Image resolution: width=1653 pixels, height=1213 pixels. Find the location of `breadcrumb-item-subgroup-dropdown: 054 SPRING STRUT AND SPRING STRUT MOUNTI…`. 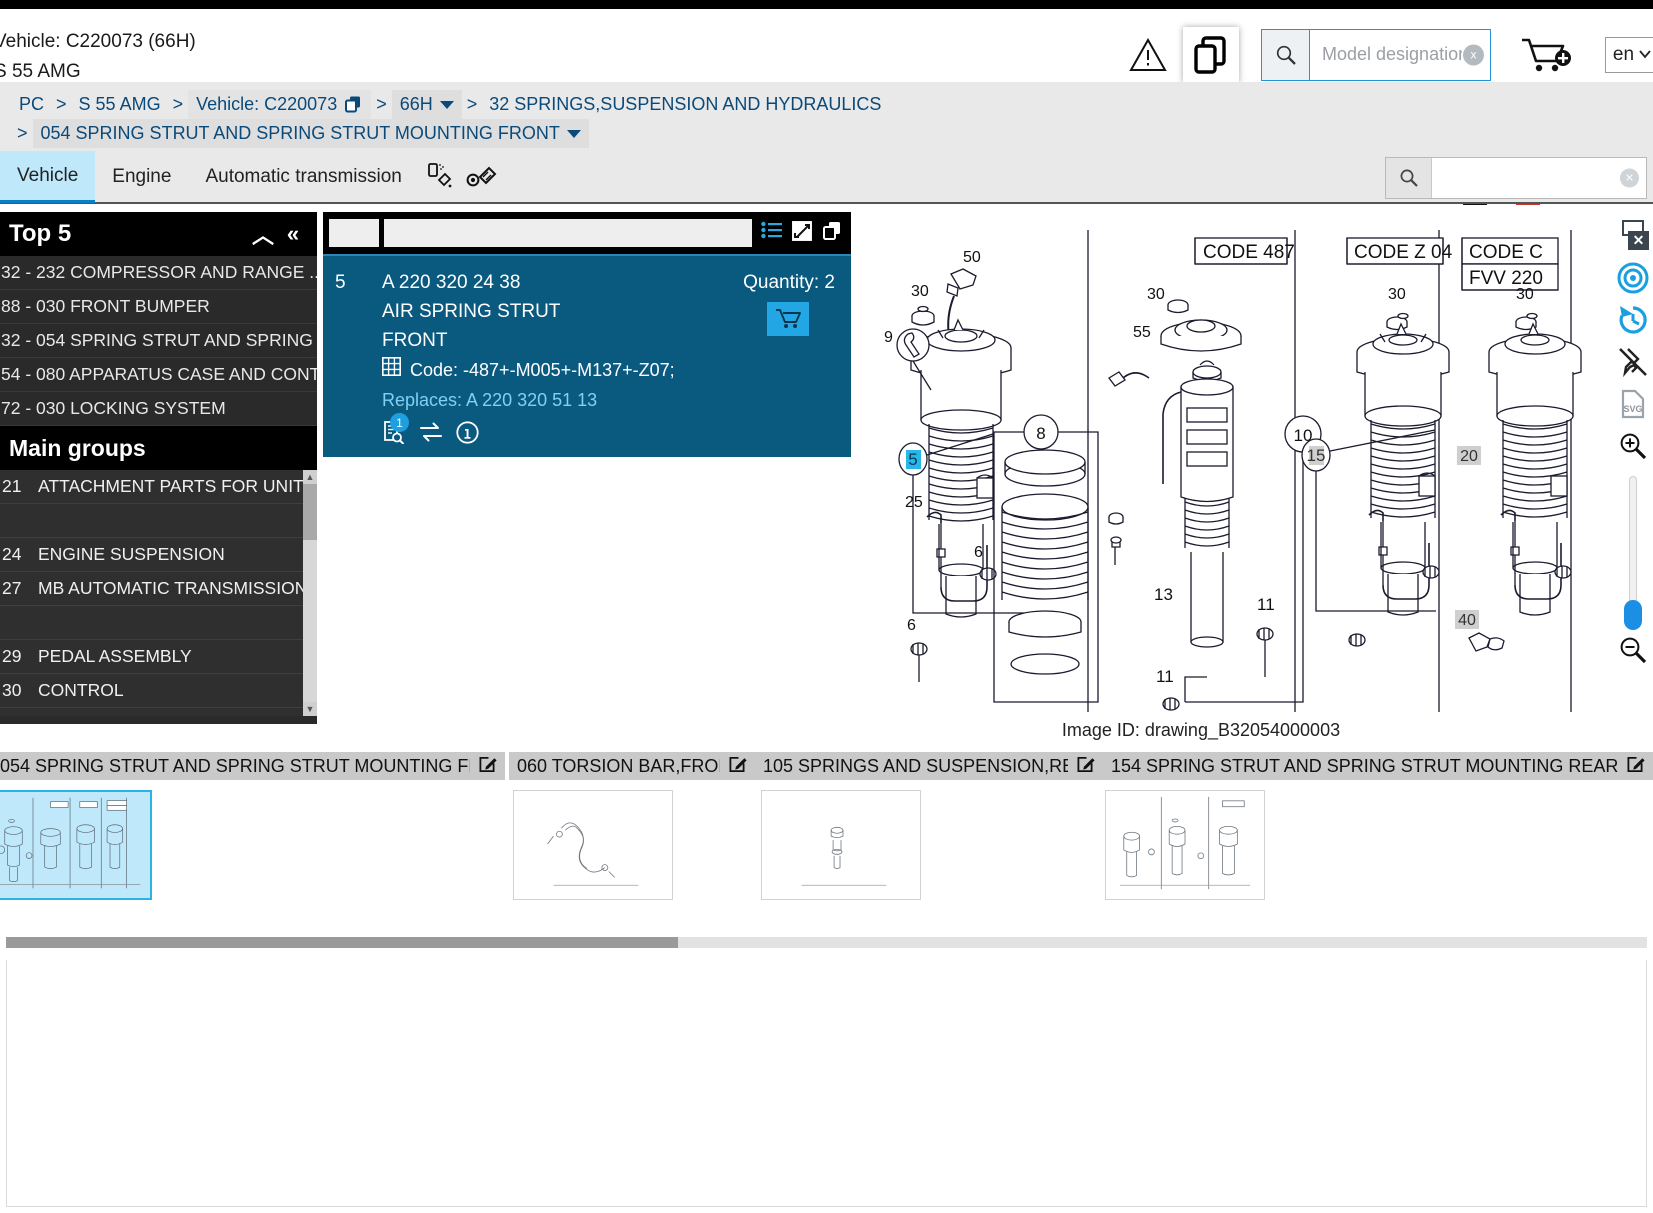

breadcrumb-item-subgroup-dropdown: 054 SPRING STRUT AND SPRING STRUT MOUNTI… is located at coordinates (310, 133).